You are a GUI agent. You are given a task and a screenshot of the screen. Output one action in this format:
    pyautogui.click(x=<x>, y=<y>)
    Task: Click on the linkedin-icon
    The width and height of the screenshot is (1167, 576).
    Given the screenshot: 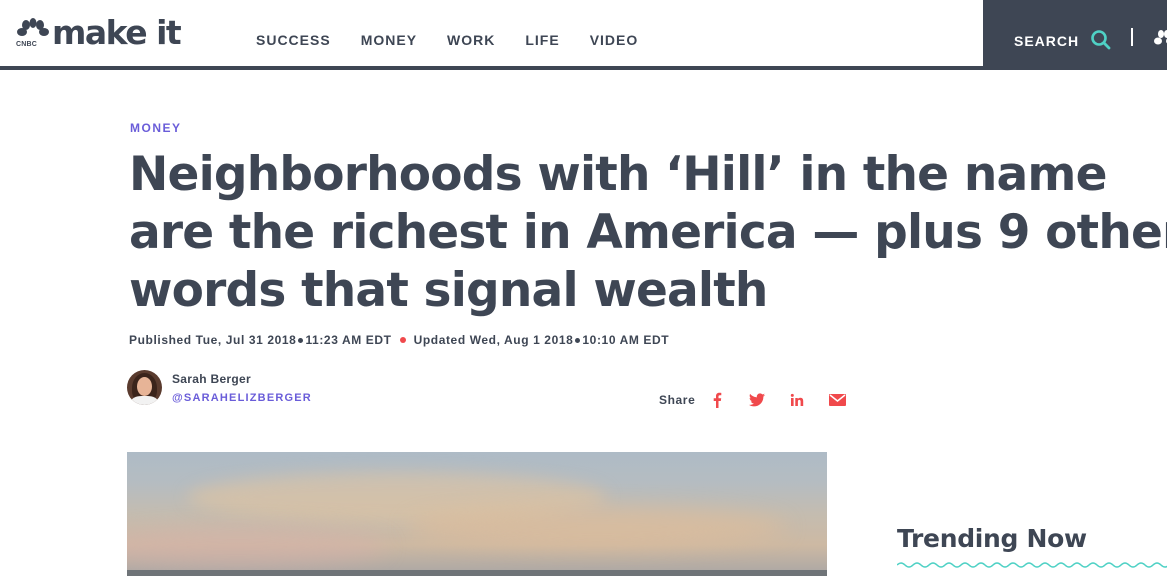 What is the action you would take?
    pyautogui.click(x=797, y=400)
    